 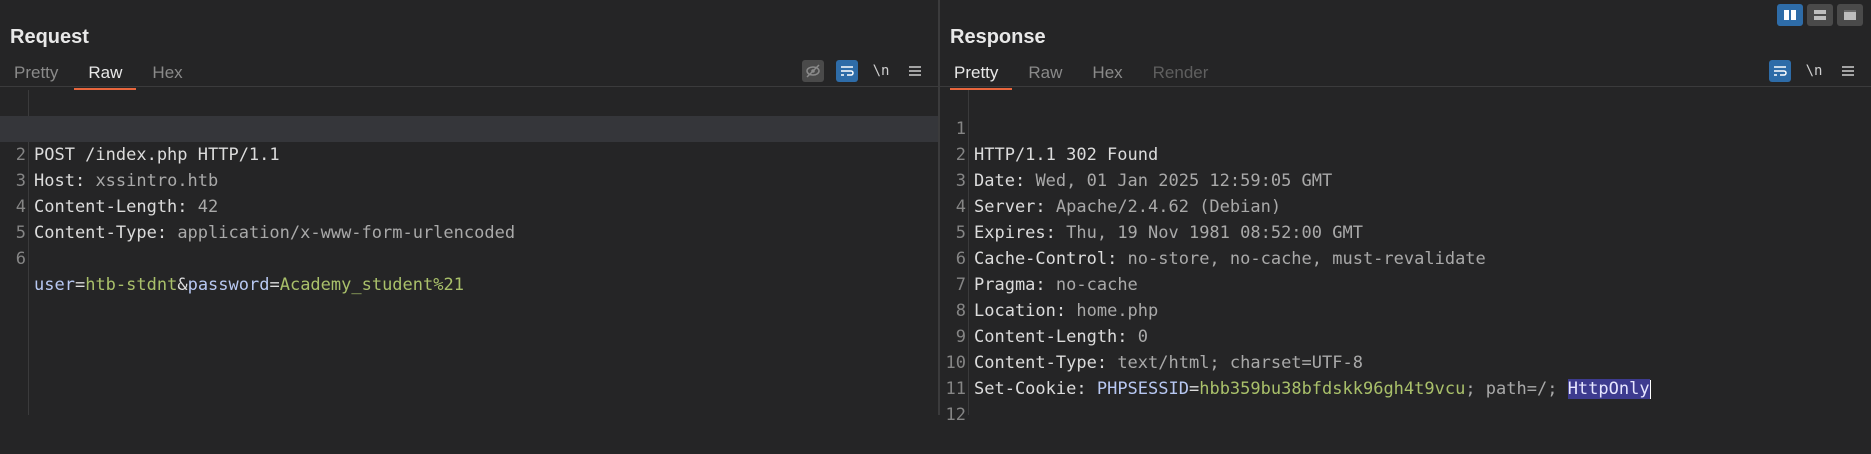 What do you see at coordinates (1790, 15) in the screenshot?
I see `layout-side-by-side-icon` at bounding box center [1790, 15].